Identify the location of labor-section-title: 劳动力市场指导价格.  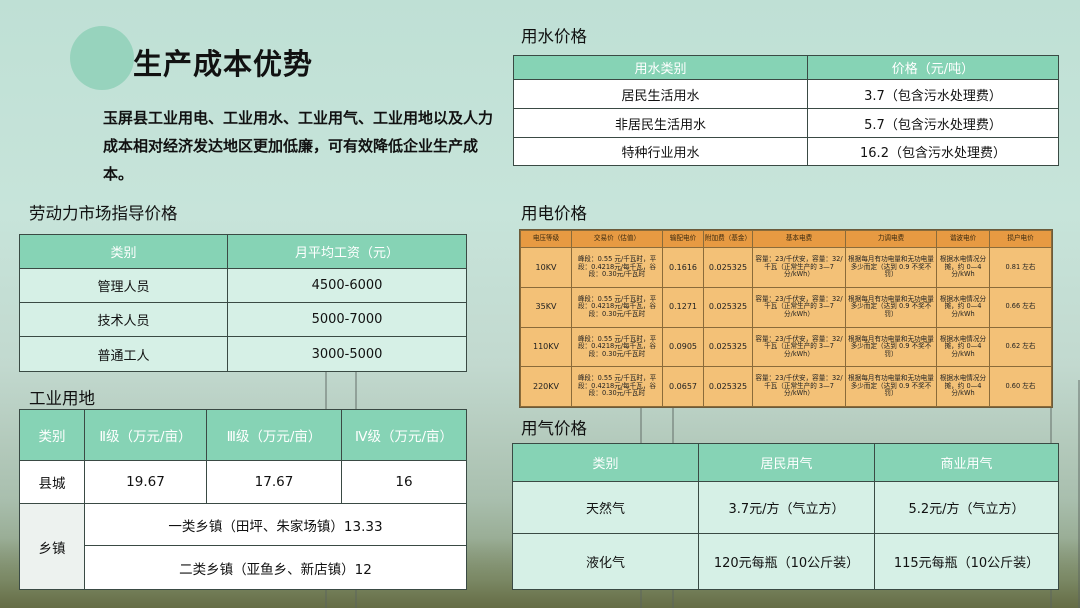
(103, 213).